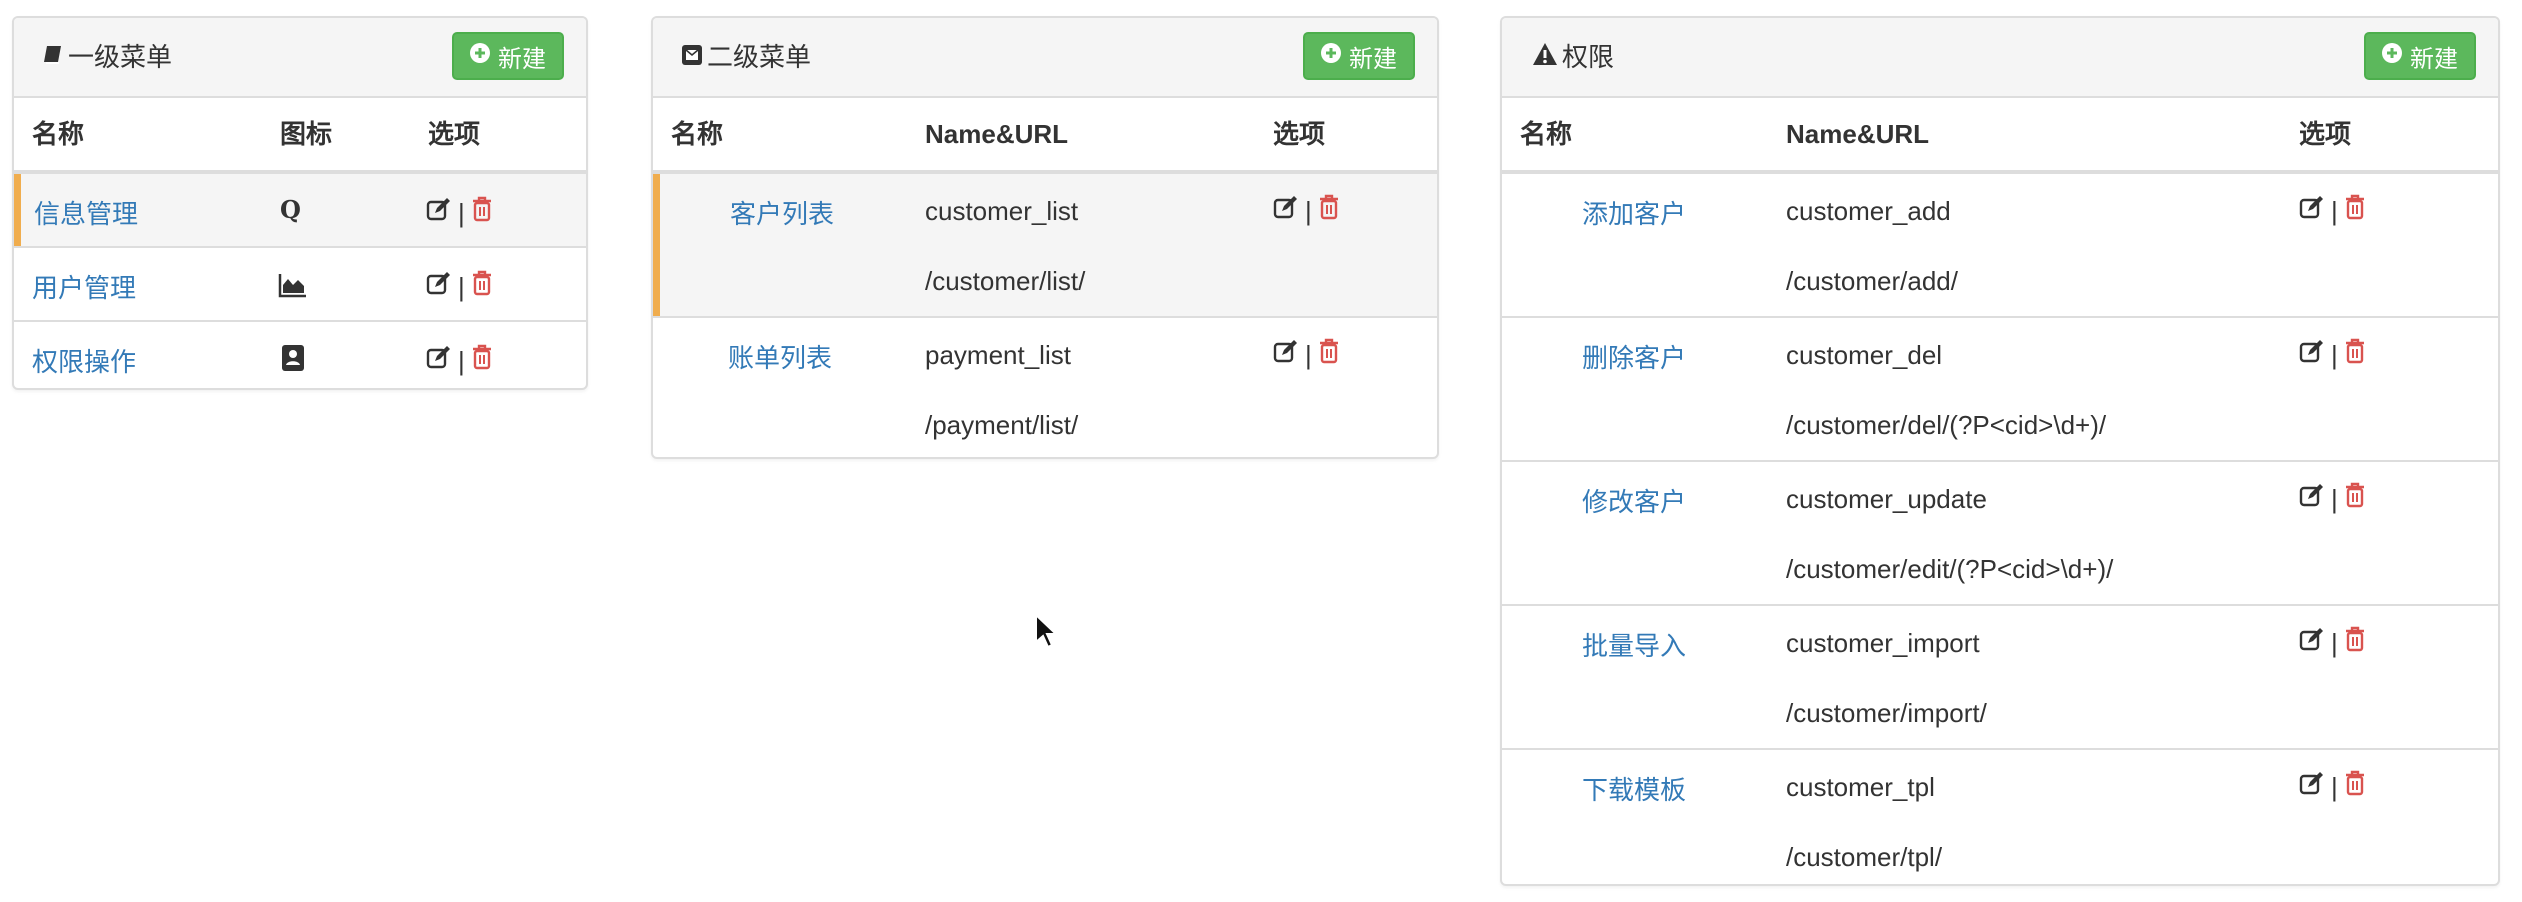 The height and width of the screenshot is (902, 2522). I want to click on address-book-icon, so click(293, 361).